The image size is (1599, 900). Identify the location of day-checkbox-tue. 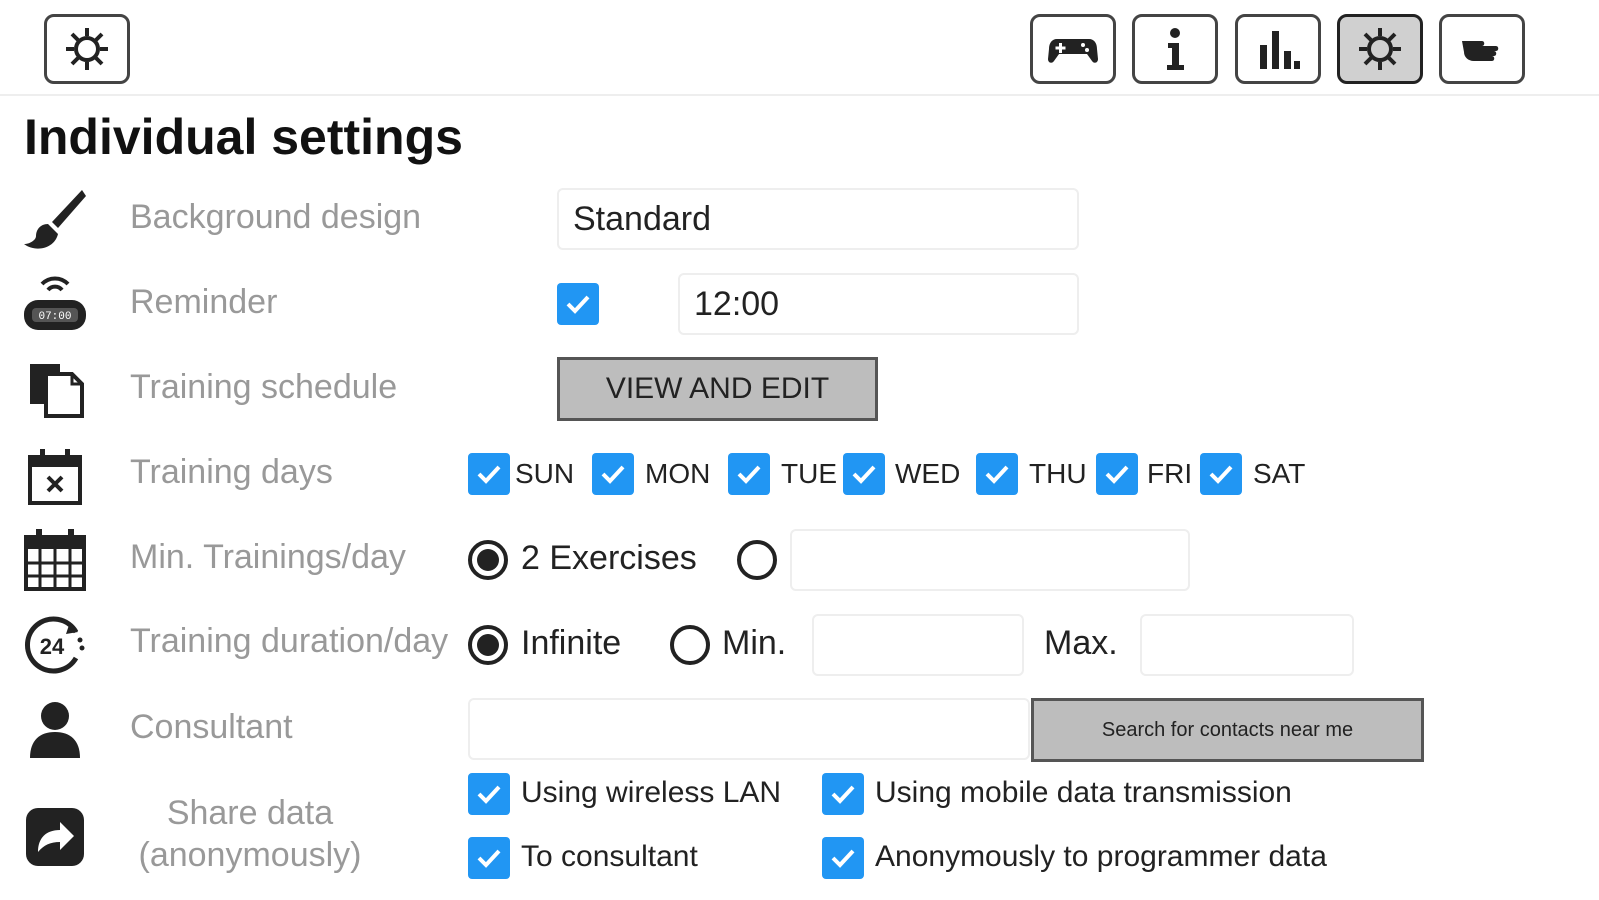
(749, 474).